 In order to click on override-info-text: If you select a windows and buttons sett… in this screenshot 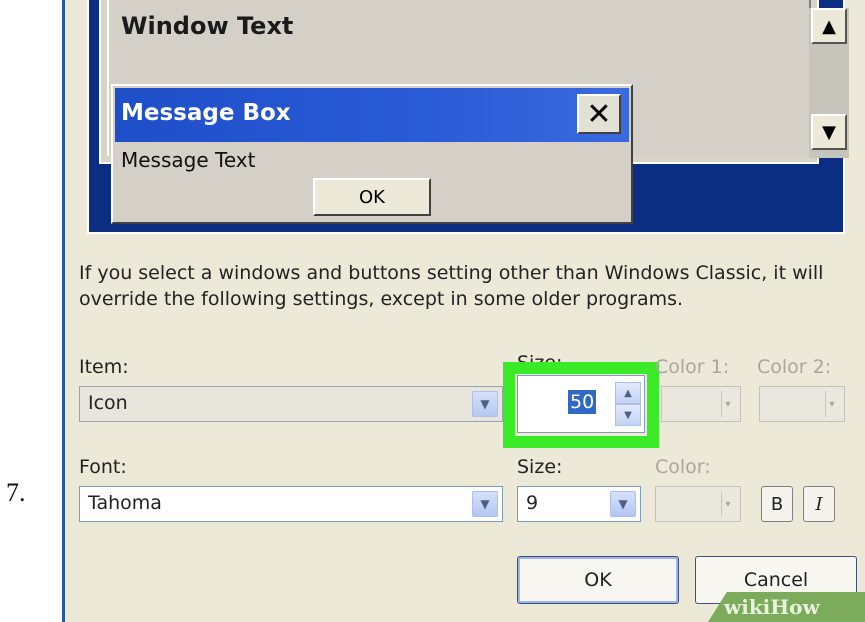, I will do `click(451, 286)`.